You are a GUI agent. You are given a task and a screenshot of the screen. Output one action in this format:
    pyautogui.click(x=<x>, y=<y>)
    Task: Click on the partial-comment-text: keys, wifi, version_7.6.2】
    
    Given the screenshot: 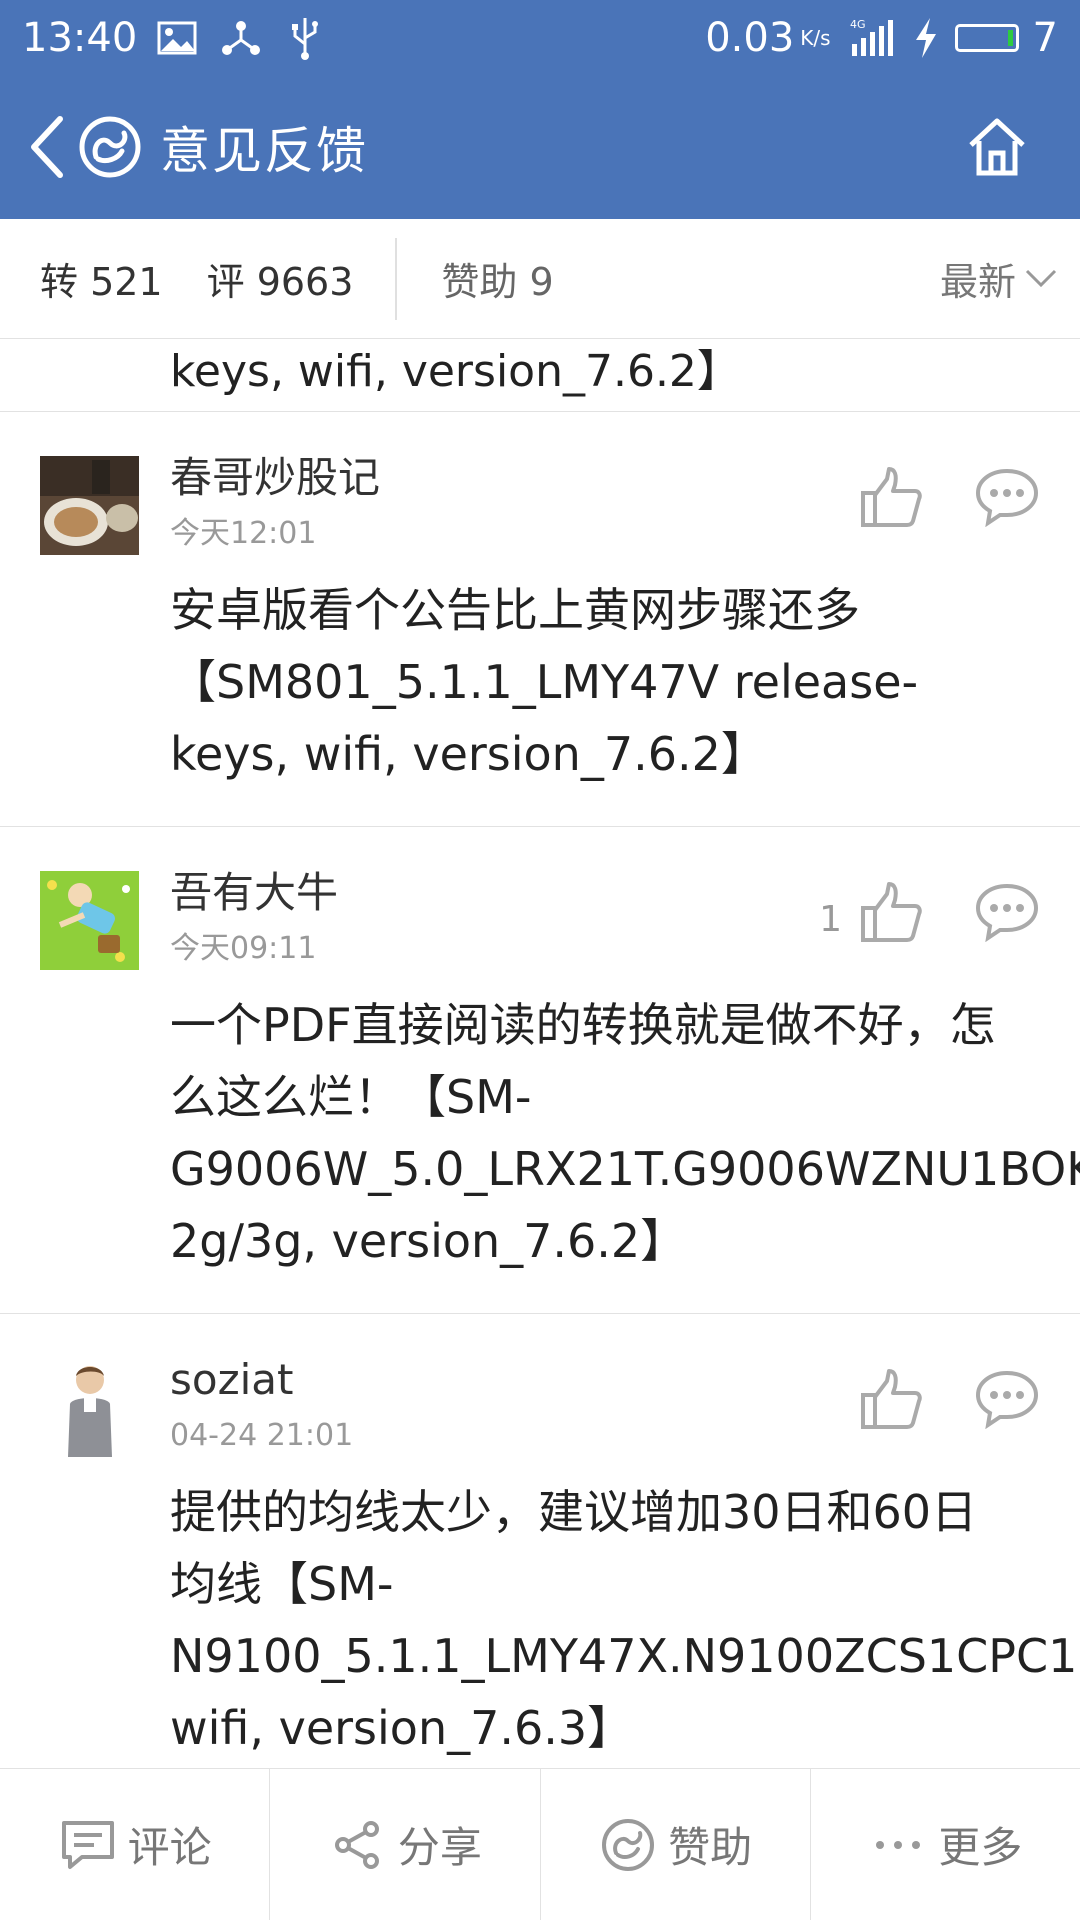 What is the action you would take?
    pyautogui.click(x=455, y=371)
    